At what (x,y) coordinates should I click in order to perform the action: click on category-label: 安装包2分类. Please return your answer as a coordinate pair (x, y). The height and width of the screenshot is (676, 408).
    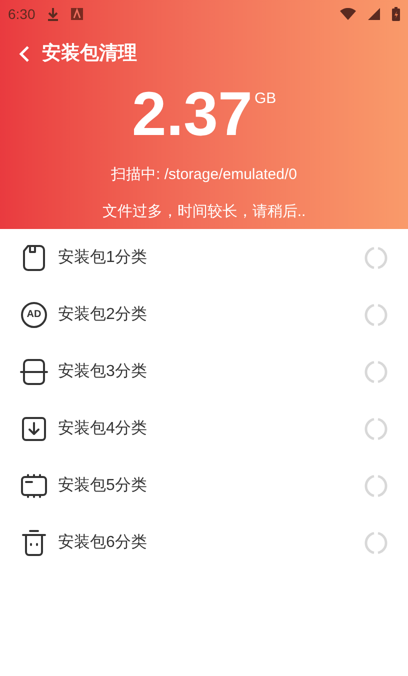
    Looking at the image, I should click on (103, 314).